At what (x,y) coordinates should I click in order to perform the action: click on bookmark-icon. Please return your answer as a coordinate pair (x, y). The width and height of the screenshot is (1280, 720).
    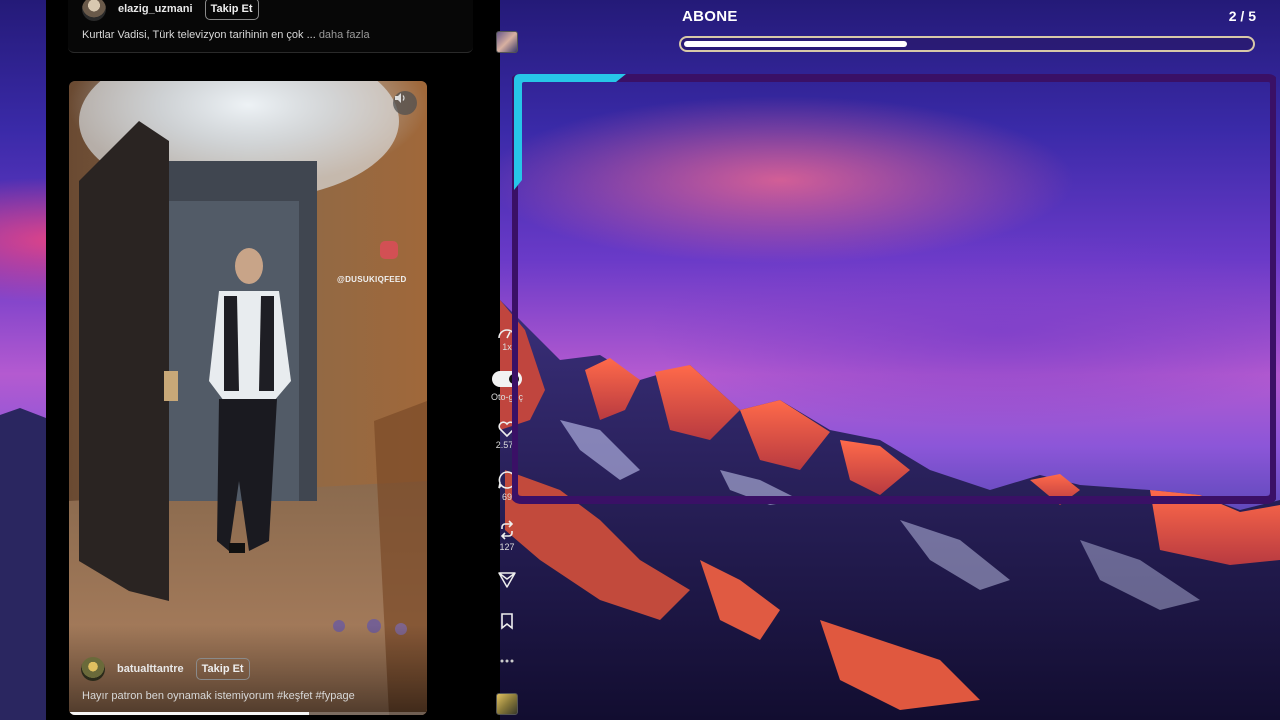
    Looking at the image, I should click on (507, 621).